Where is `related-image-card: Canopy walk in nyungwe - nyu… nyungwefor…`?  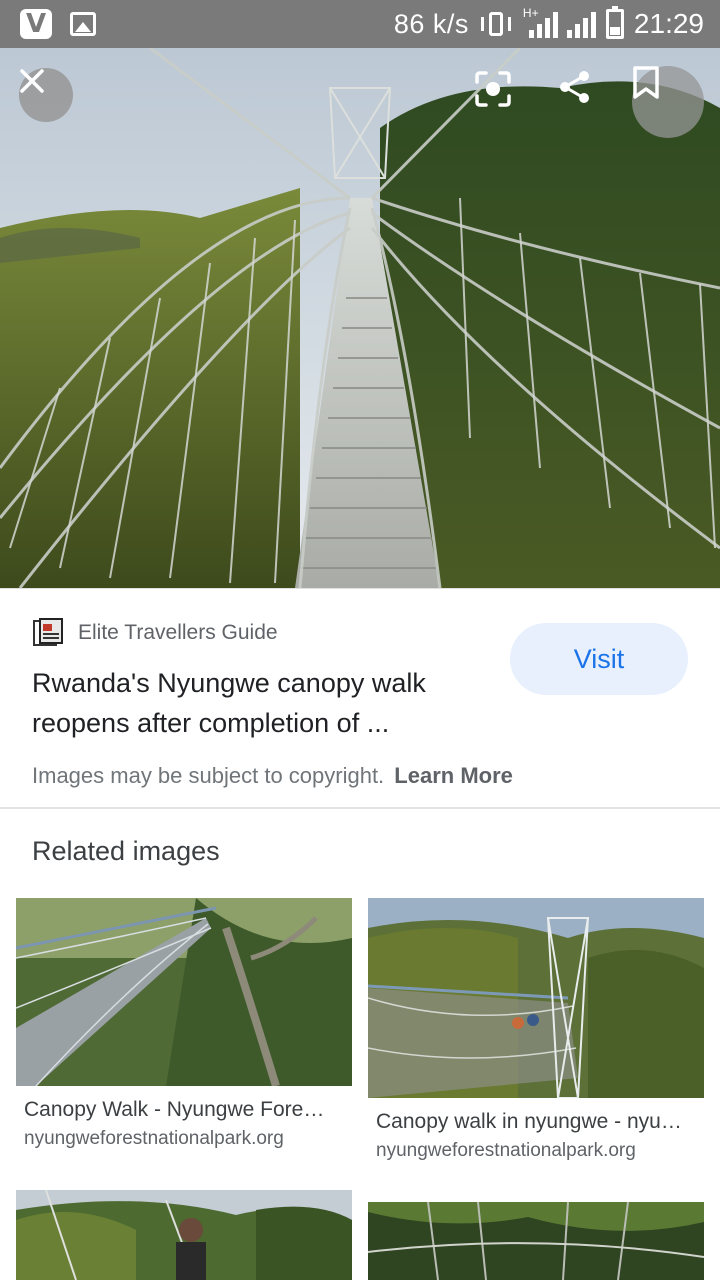 related-image-card: Canopy walk in nyungwe - nyu… nyungwefor… is located at coordinates (536, 1034).